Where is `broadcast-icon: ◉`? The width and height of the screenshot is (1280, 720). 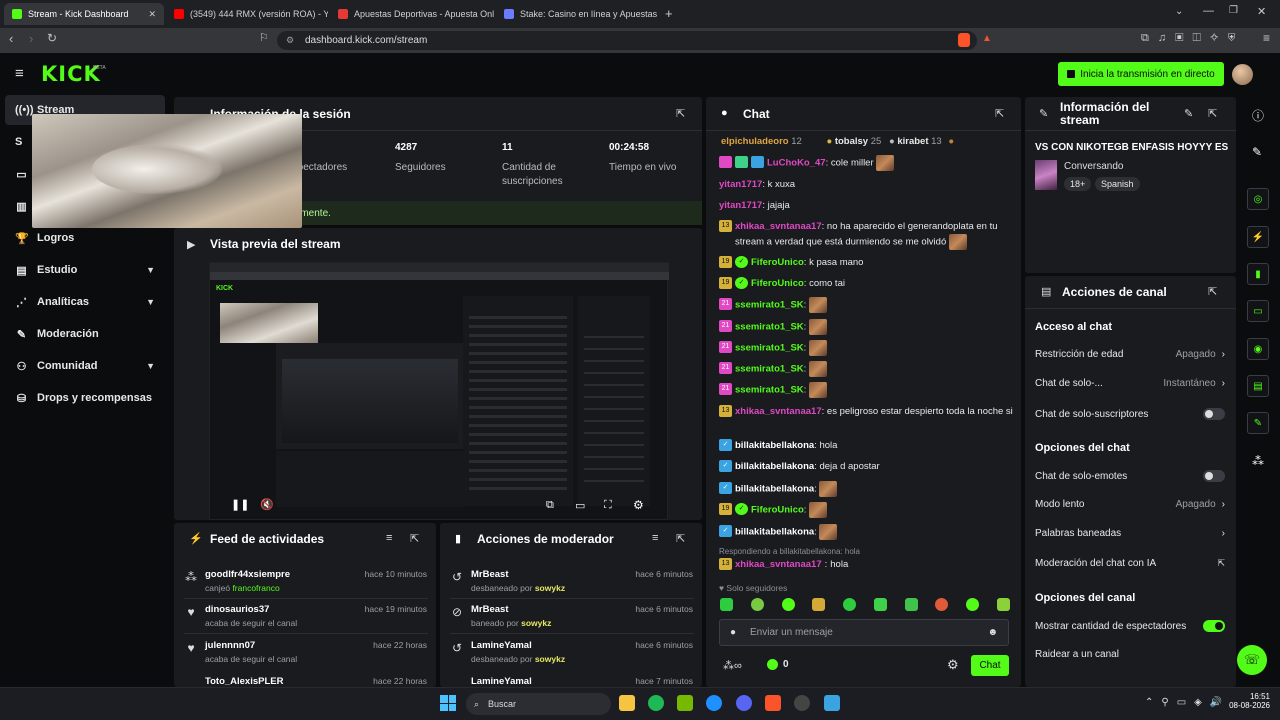 broadcast-icon: ◉ is located at coordinates (1258, 349).